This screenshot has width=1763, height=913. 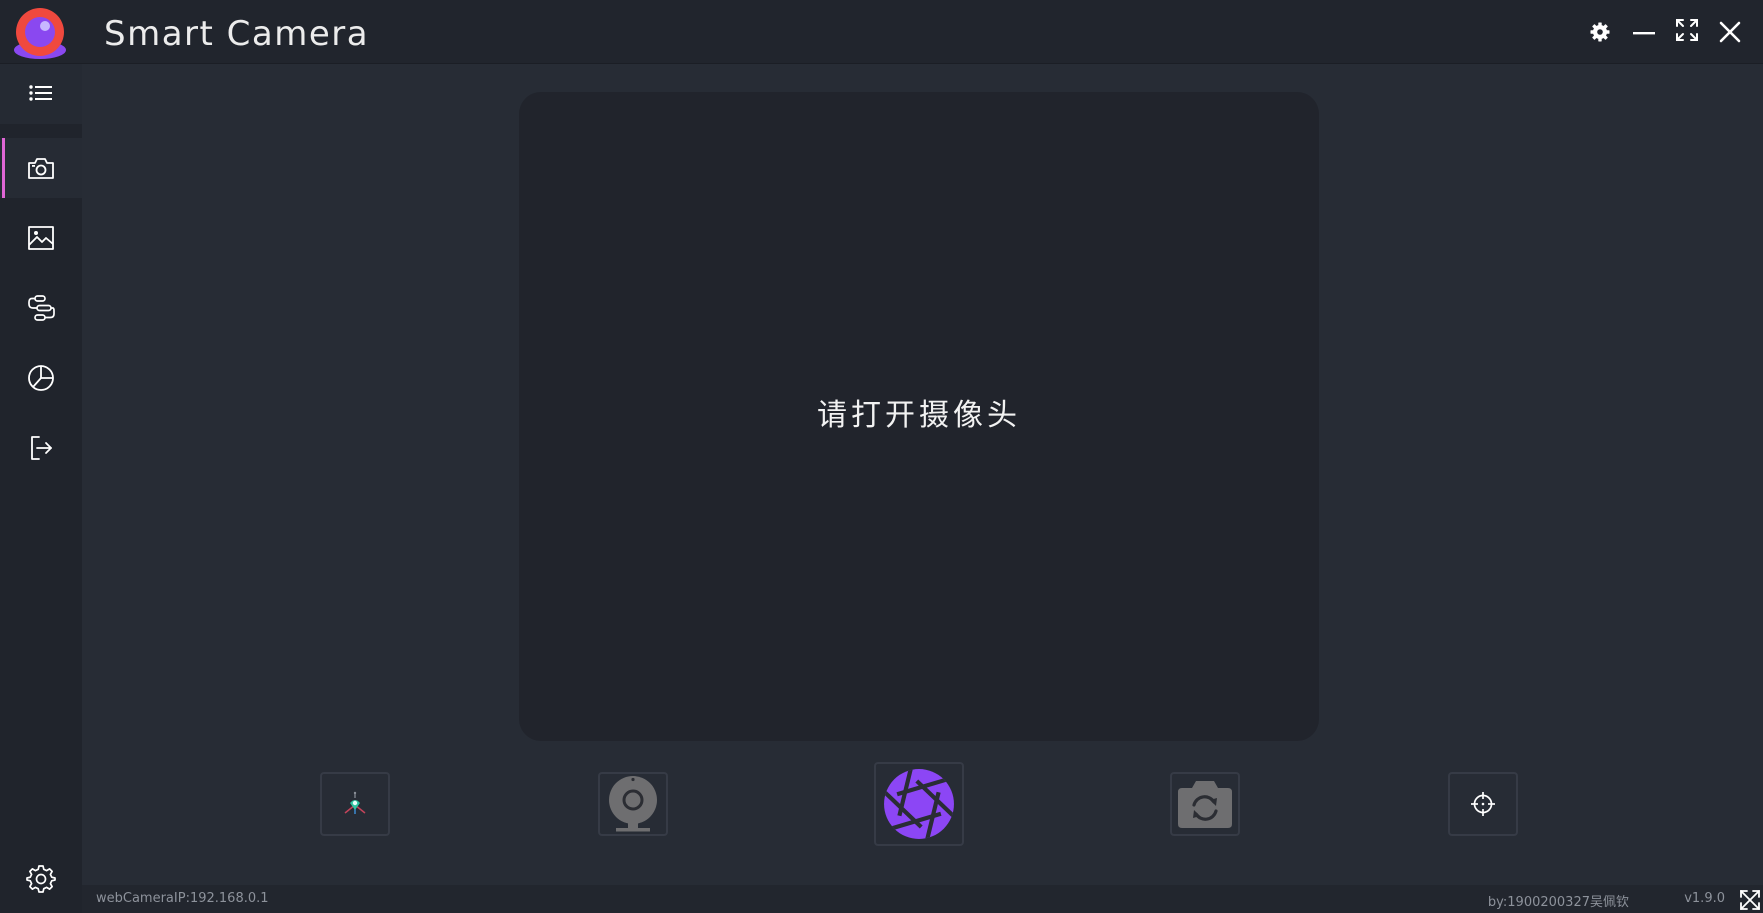 I want to click on logout-icon, so click(x=41, y=448).